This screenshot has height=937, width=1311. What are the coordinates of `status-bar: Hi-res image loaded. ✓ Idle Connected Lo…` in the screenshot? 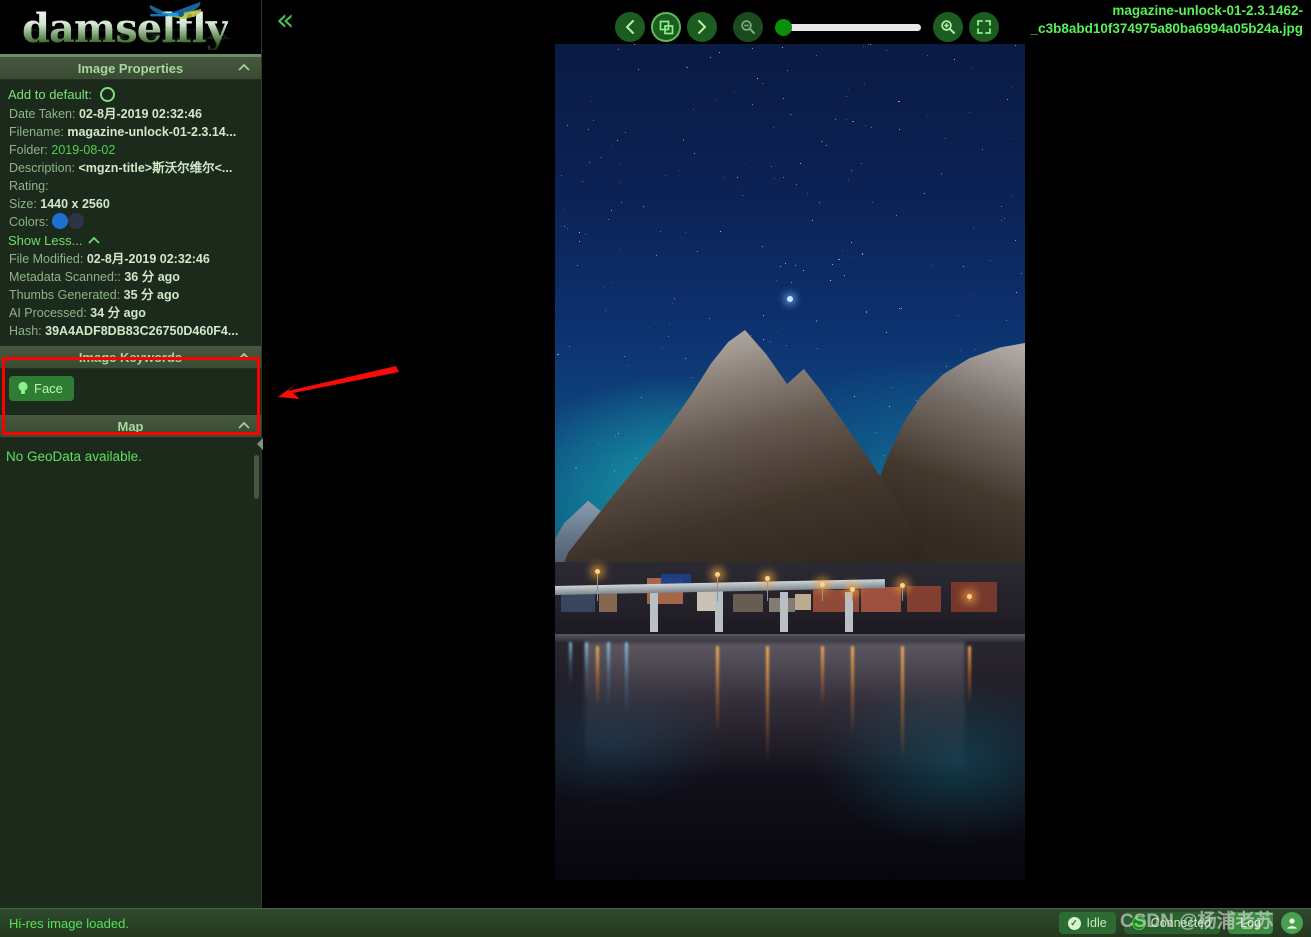 It's located at (655, 922).